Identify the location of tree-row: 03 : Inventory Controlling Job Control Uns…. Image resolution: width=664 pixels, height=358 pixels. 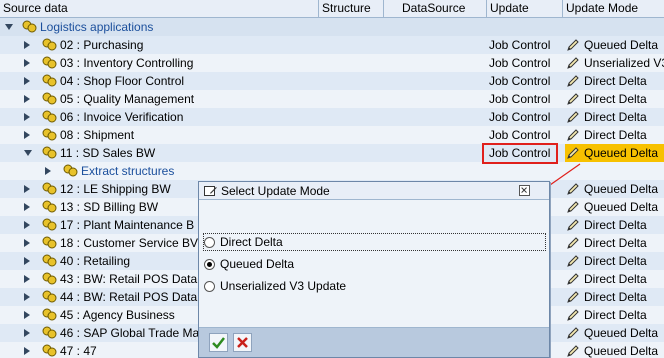
(332, 63).